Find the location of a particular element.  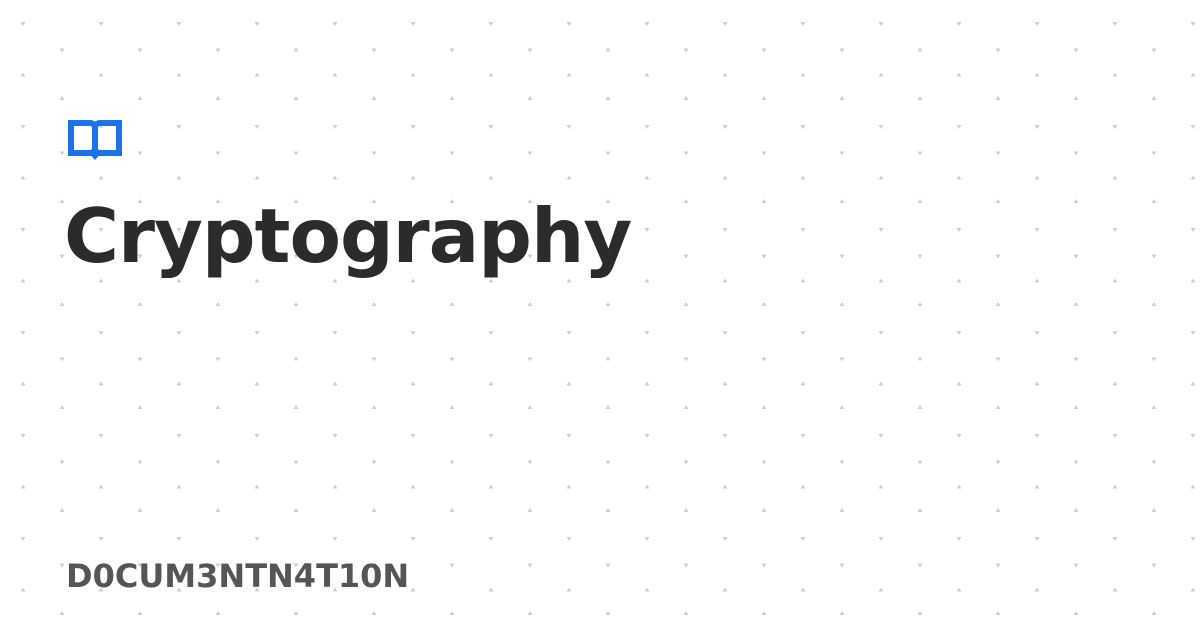

site-name: D0CUM3NTN4T10N is located at coordinates (238, 576).